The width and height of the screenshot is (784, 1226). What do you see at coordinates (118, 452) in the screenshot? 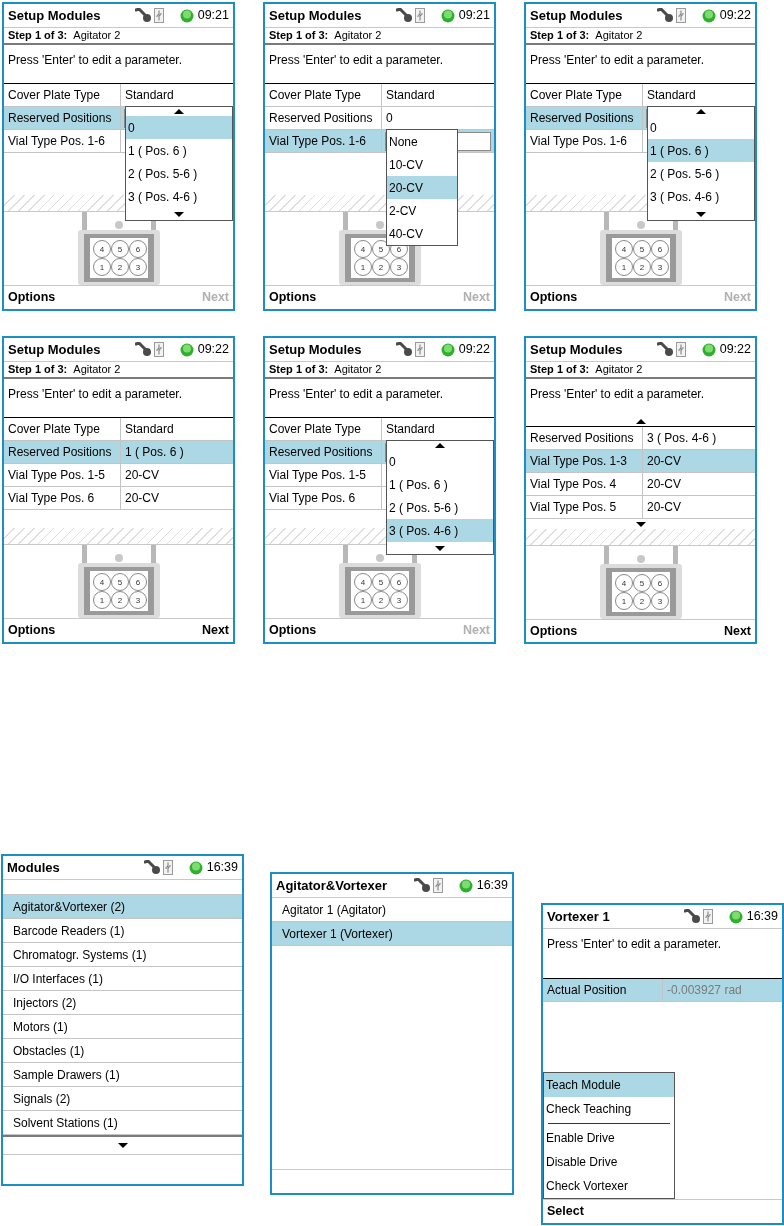
I see `table-row: Reserved Positions 1 ( Pos. 6 )` at bounding box center [118, 452].